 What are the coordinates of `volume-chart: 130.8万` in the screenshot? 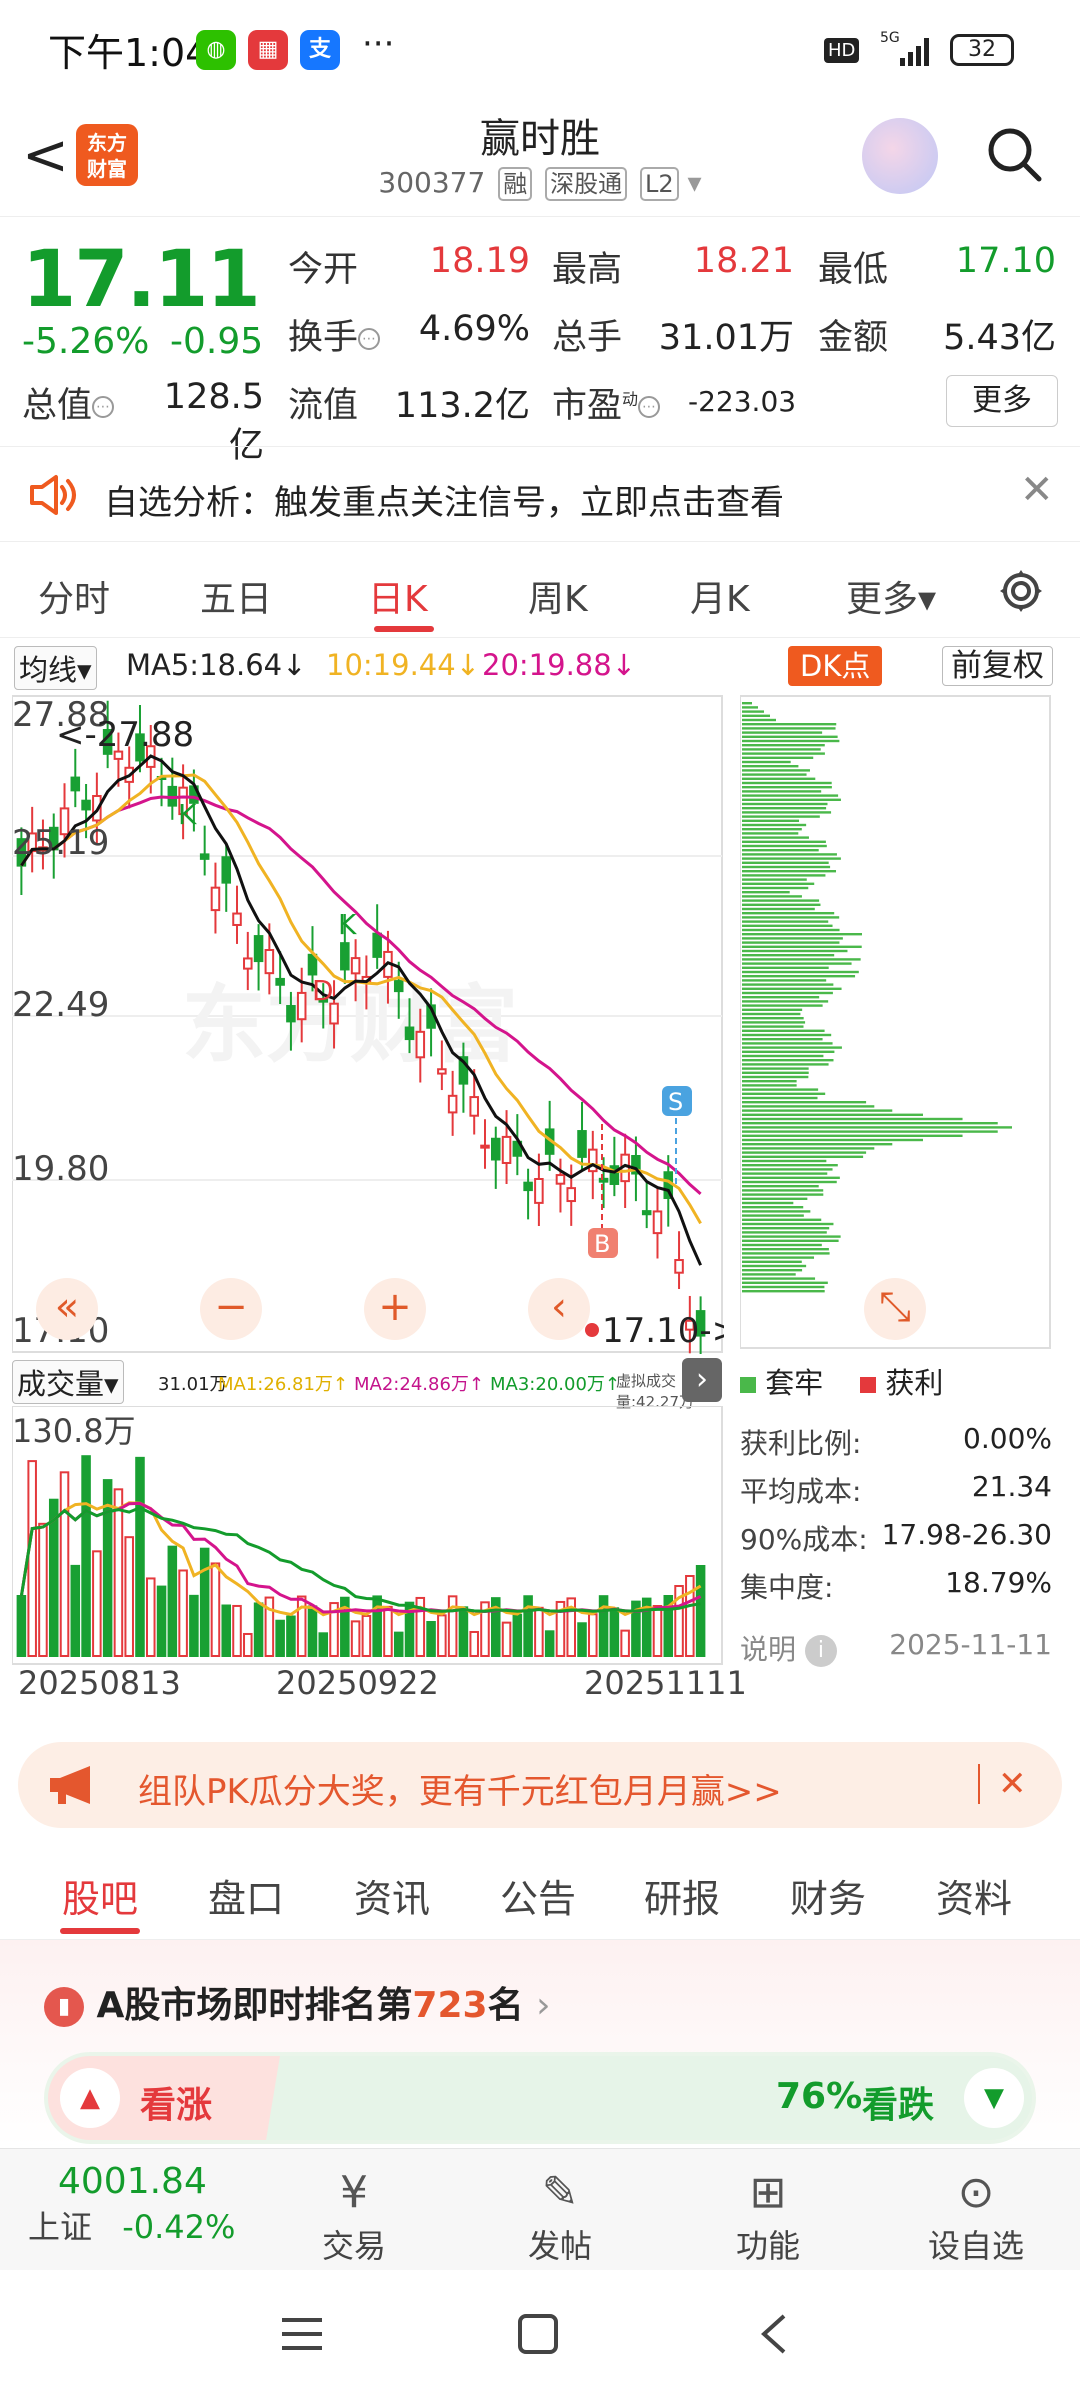 It's located at (367, 1535).